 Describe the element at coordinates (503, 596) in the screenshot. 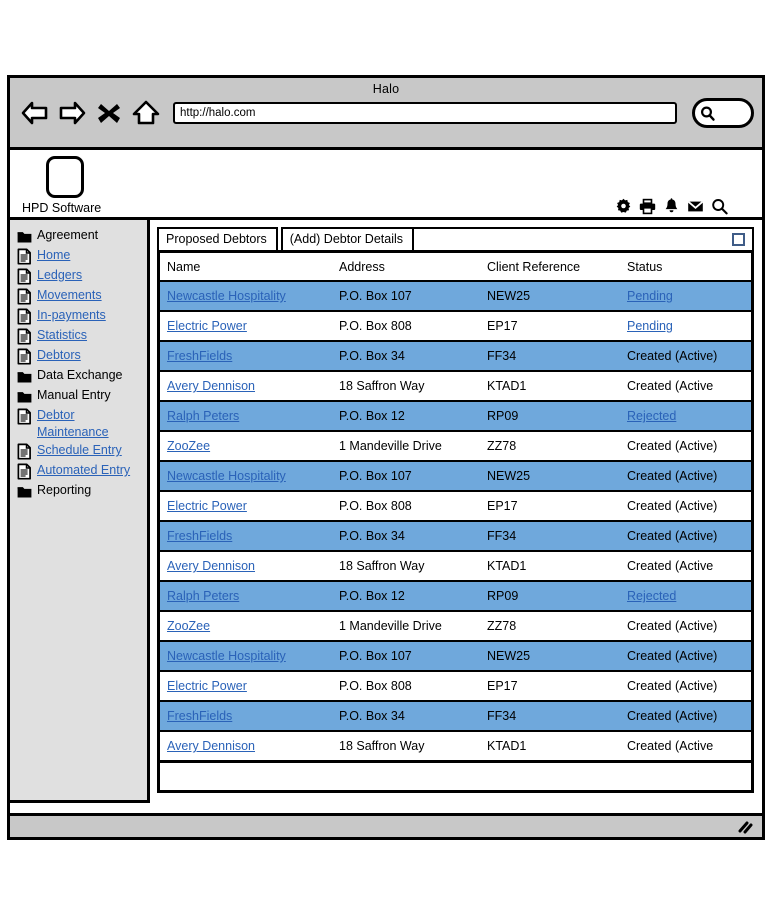

I see `cell-client-reference: RP09` at that location.